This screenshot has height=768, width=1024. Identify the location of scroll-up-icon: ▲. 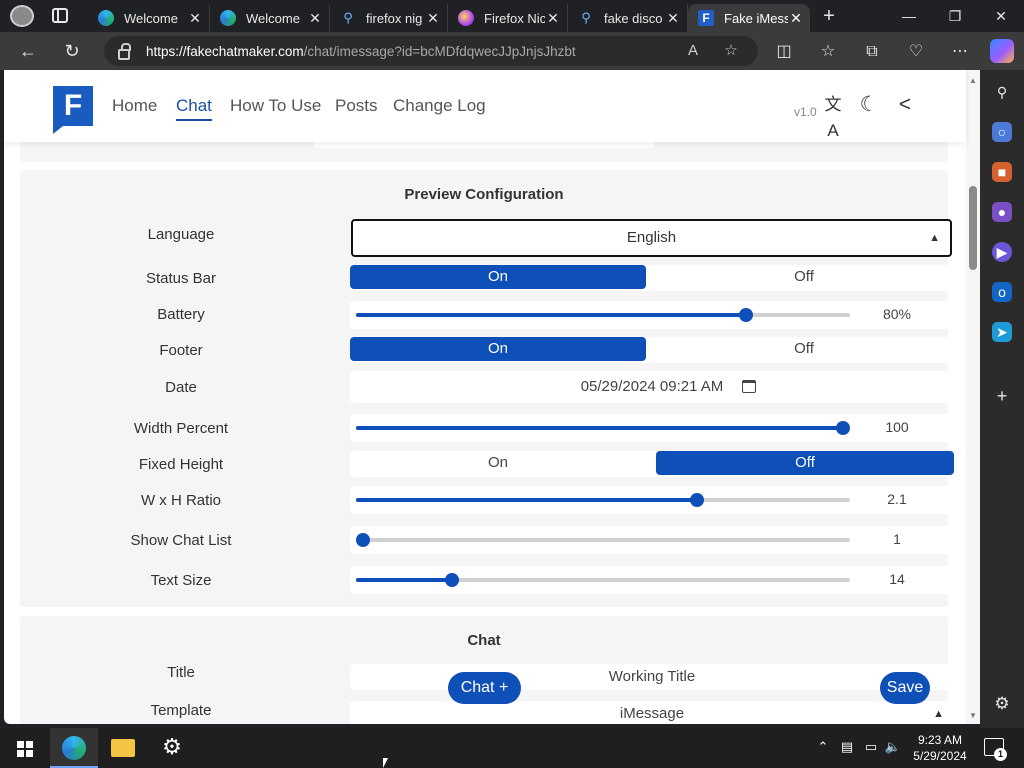
(973, 80).